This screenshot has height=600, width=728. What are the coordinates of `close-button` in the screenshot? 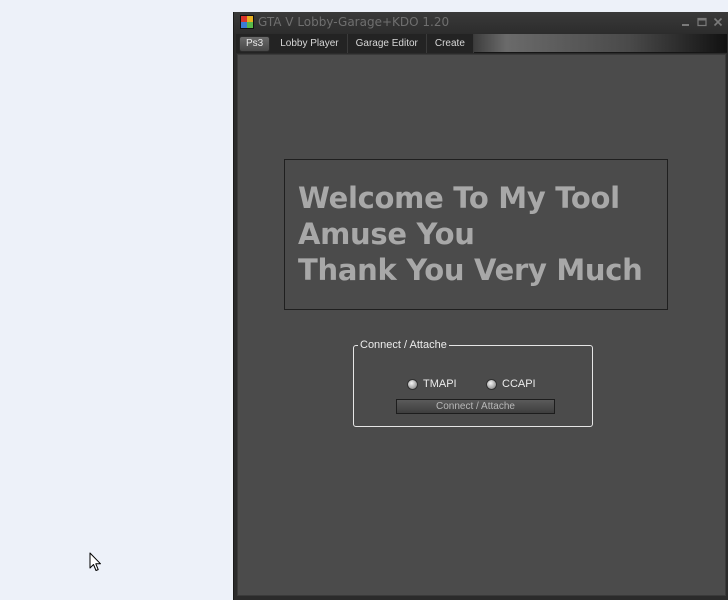 It's located at (718, 22).